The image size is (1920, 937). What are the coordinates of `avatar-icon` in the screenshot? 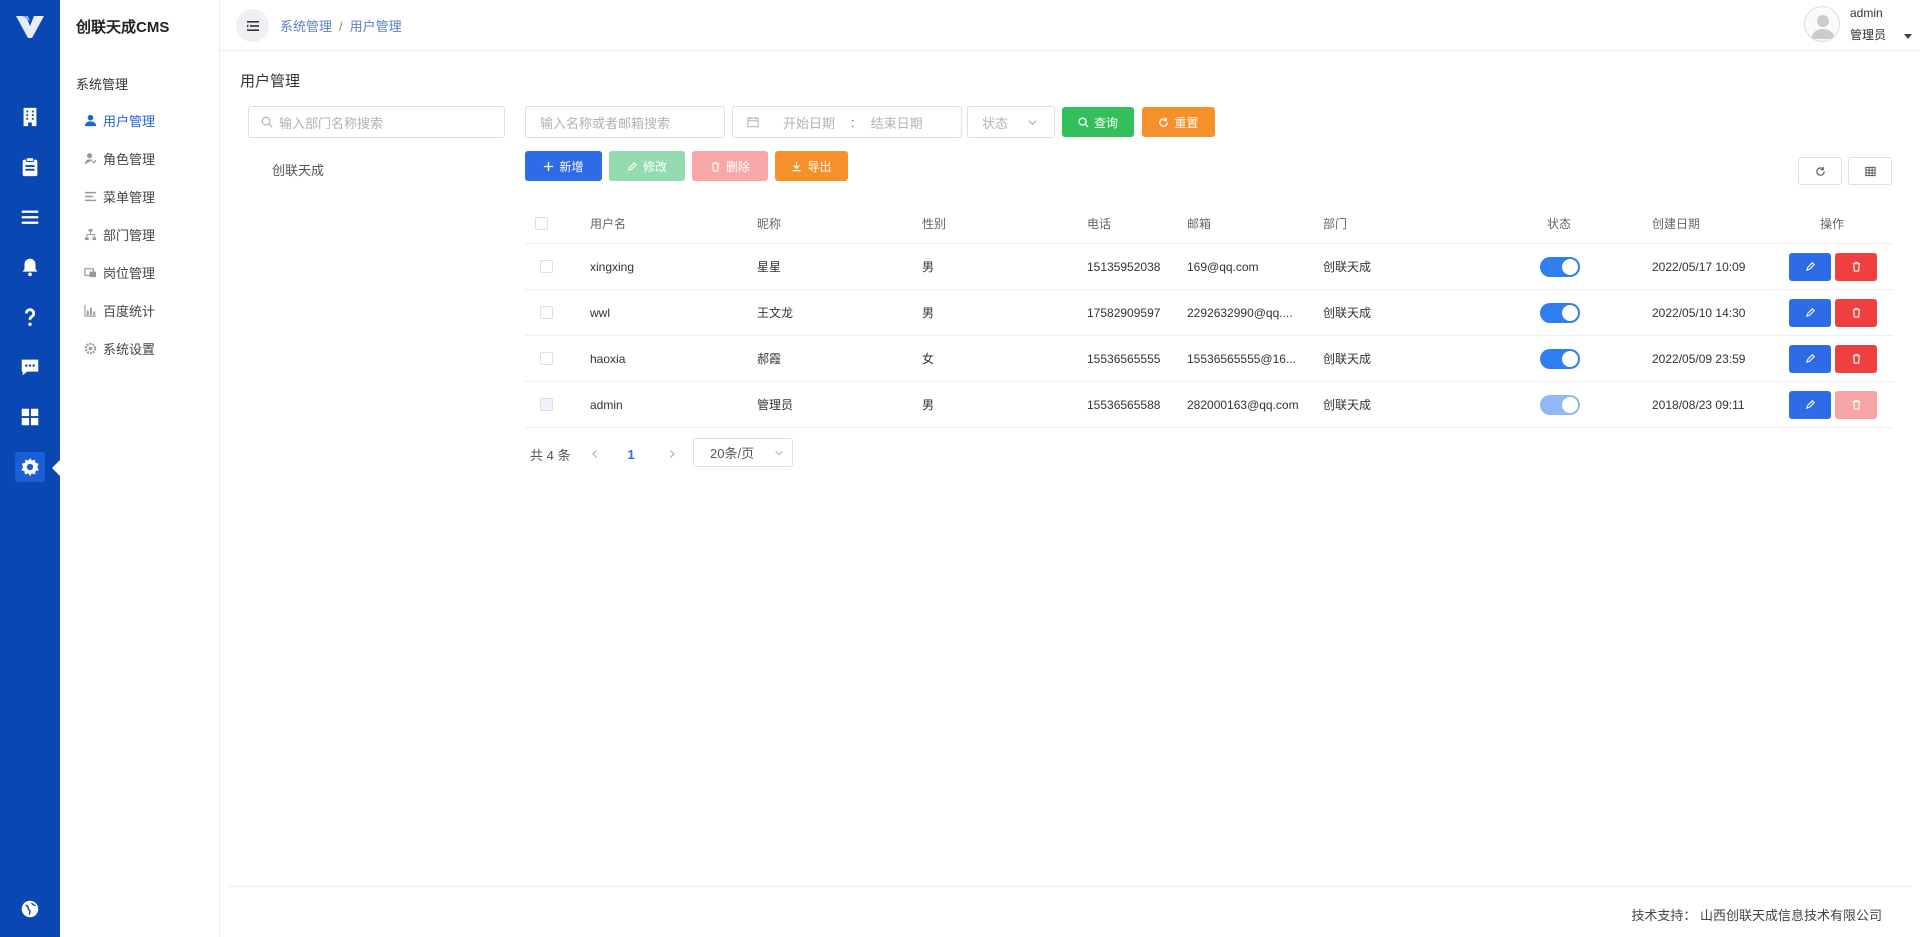 It's located at (1823, 27).